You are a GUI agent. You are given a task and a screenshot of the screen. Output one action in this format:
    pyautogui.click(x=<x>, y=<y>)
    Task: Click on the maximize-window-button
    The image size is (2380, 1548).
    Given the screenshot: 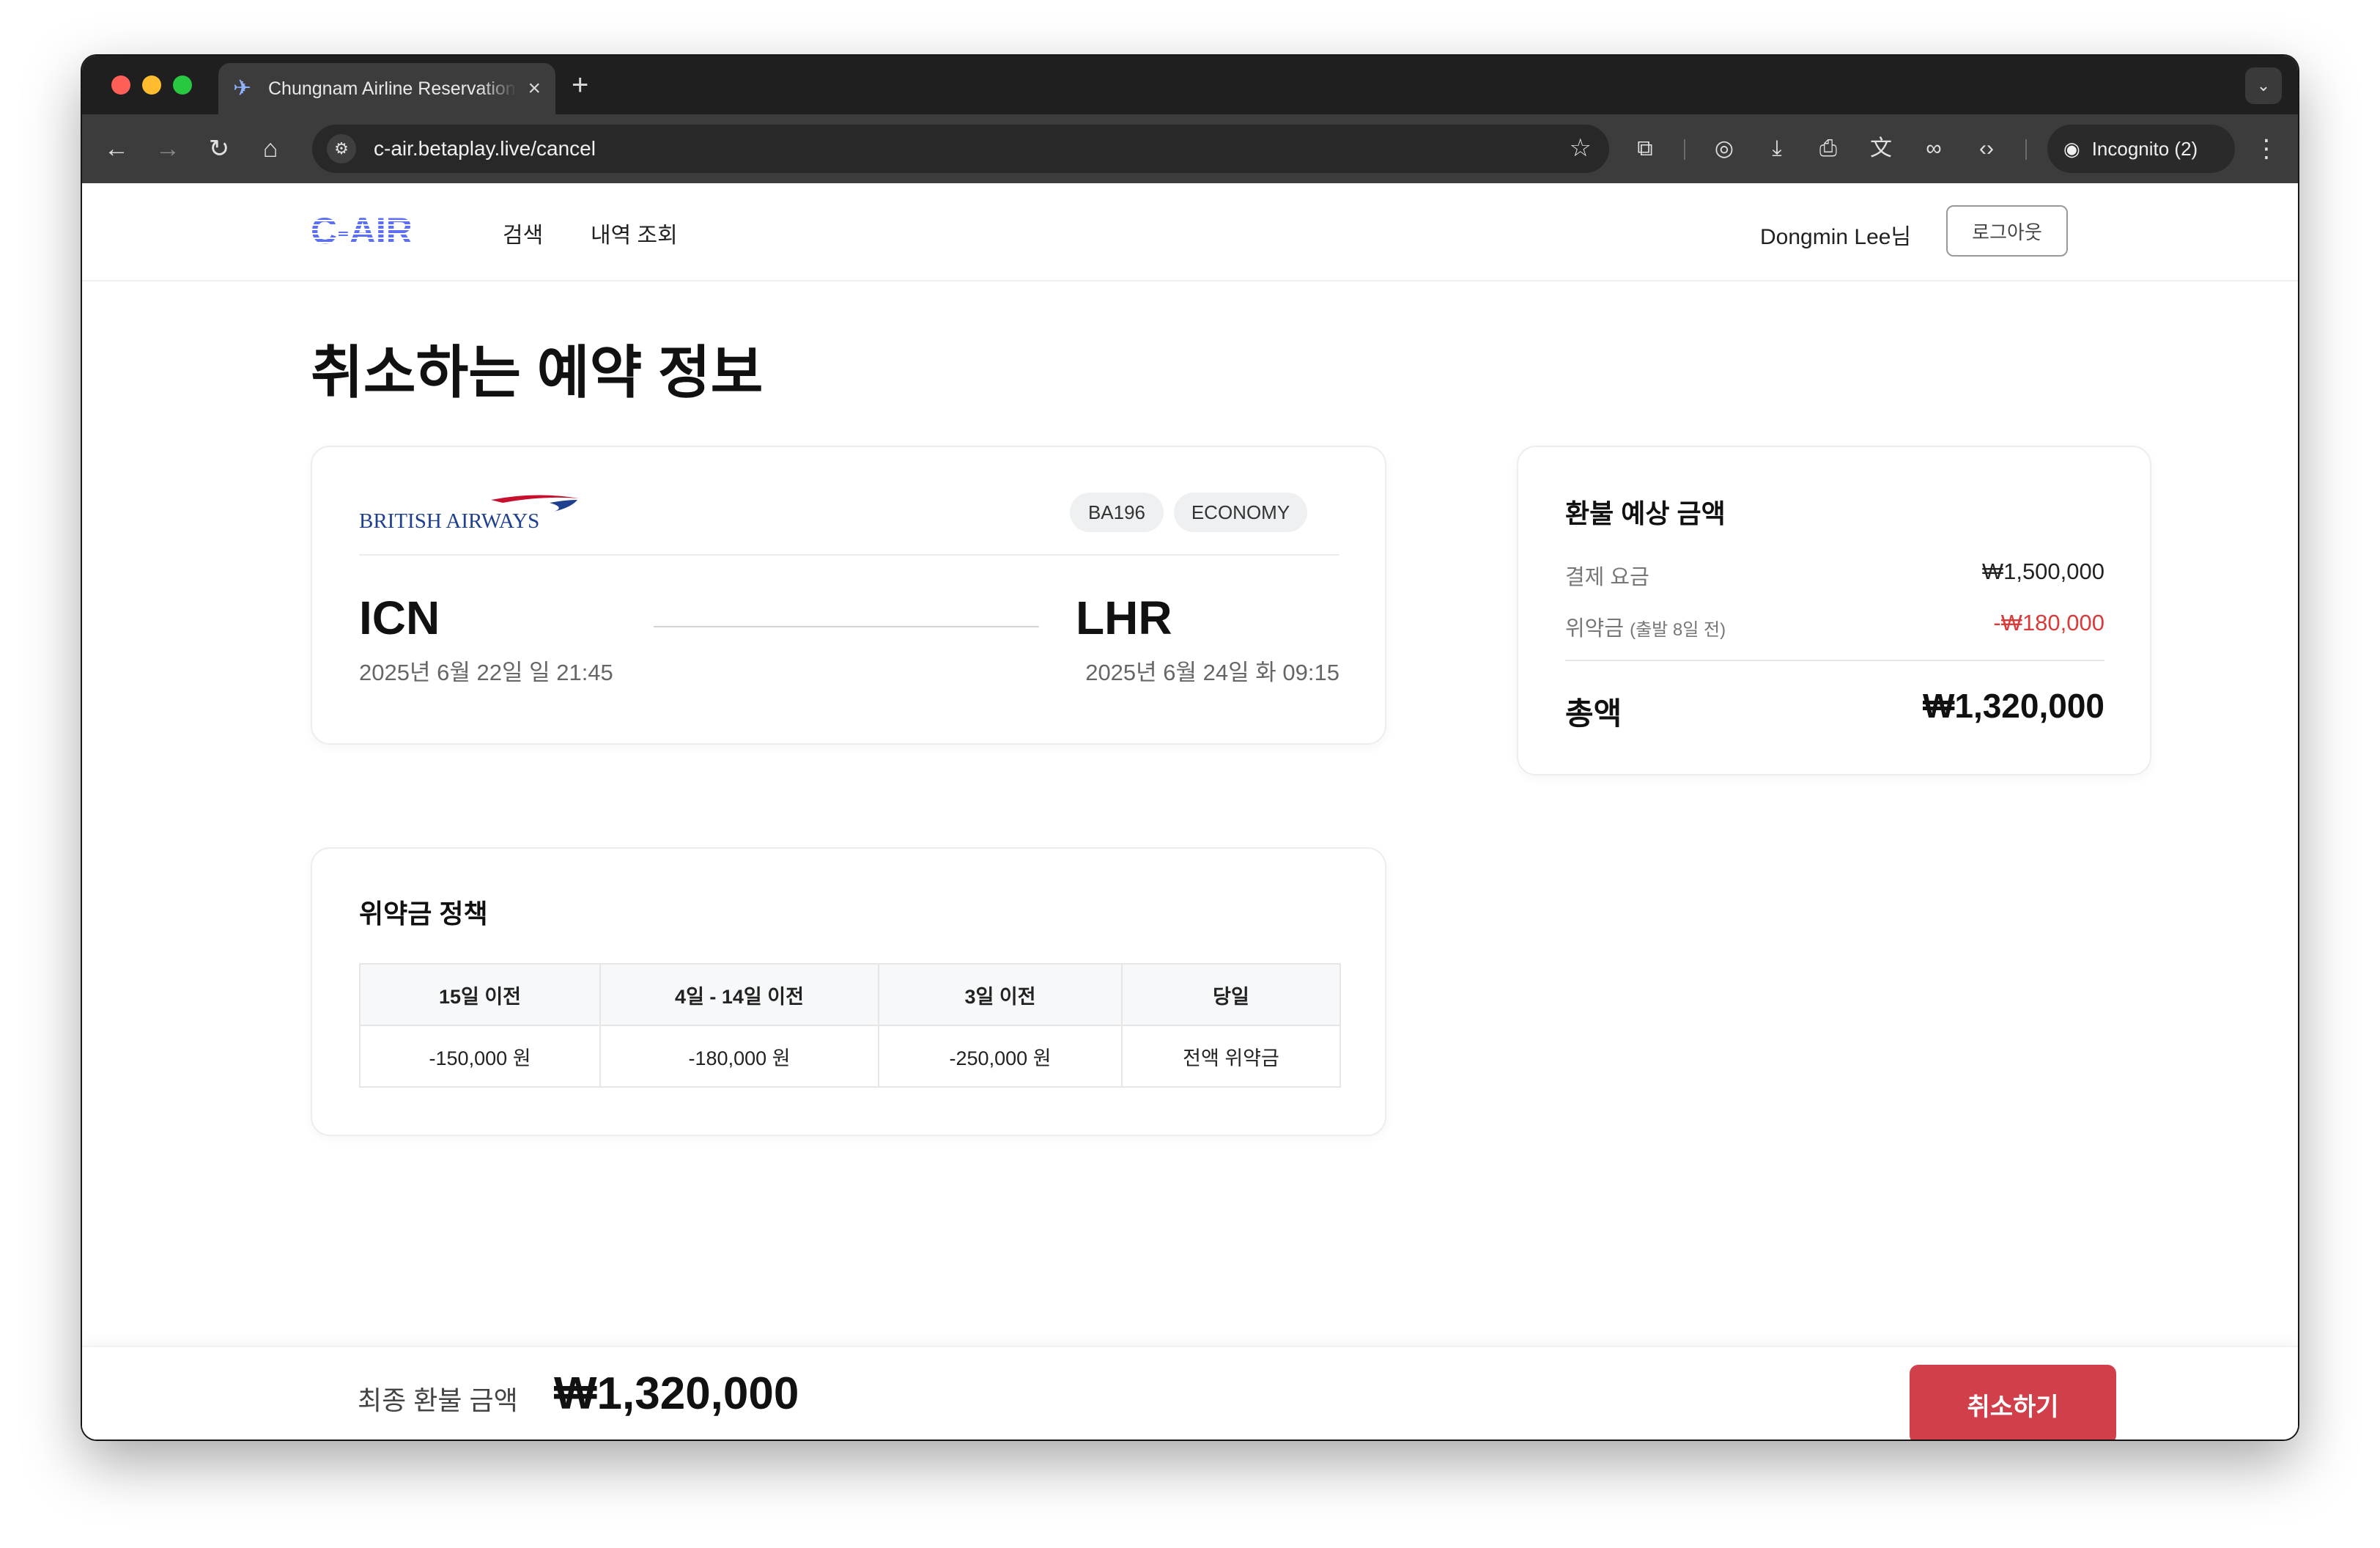 What is the action you would take?
    pyautogui.click(x=182, y=85)
    